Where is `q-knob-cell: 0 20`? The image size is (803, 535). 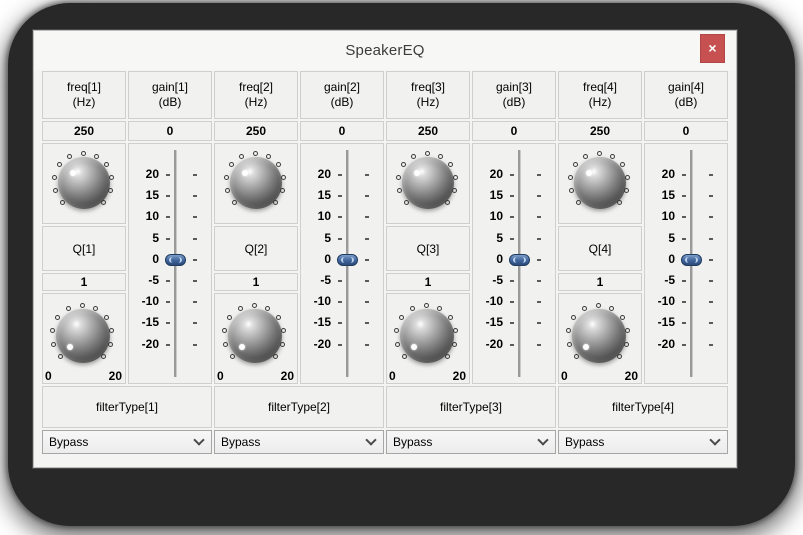
q-knob-cell: 0 20 is located at coordinates (84, 338).